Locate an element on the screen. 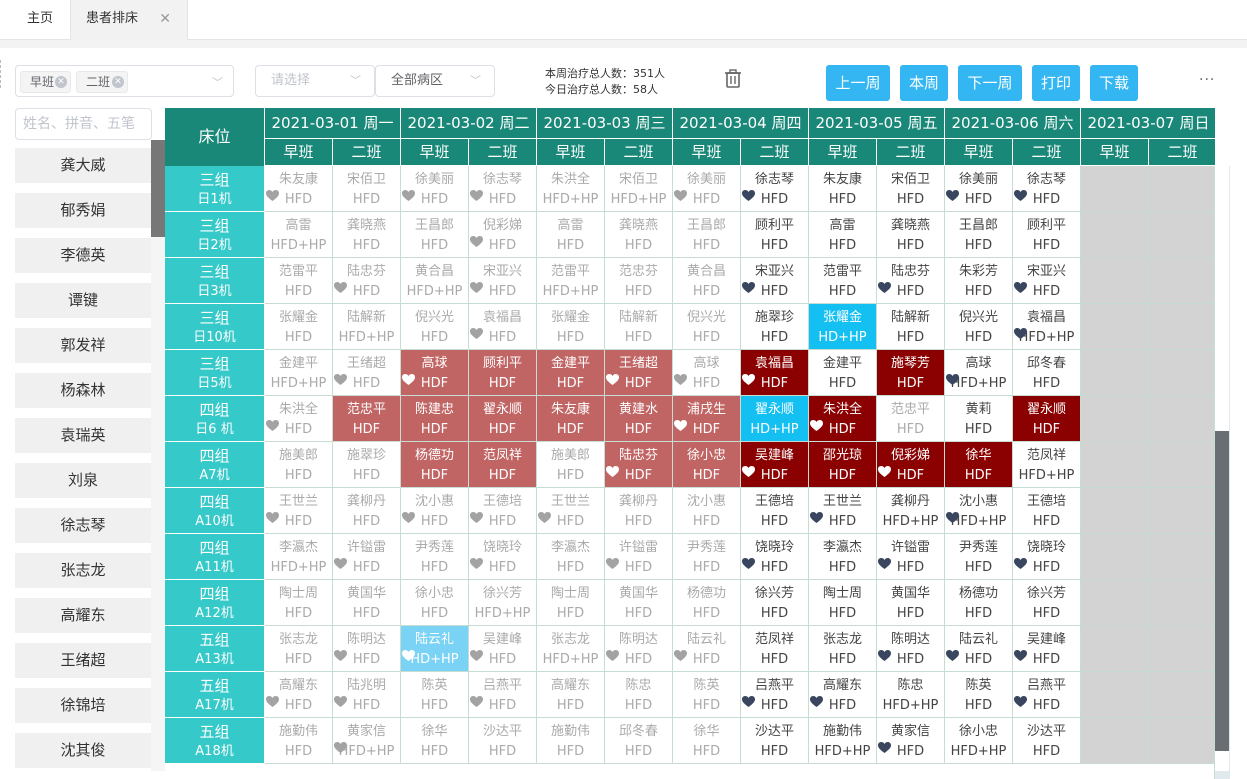 Image resolution: width=1247 pixels, height=779 pixels. schedule-cell: 尹秀莲 HFD is located at coordinates (435, 557).